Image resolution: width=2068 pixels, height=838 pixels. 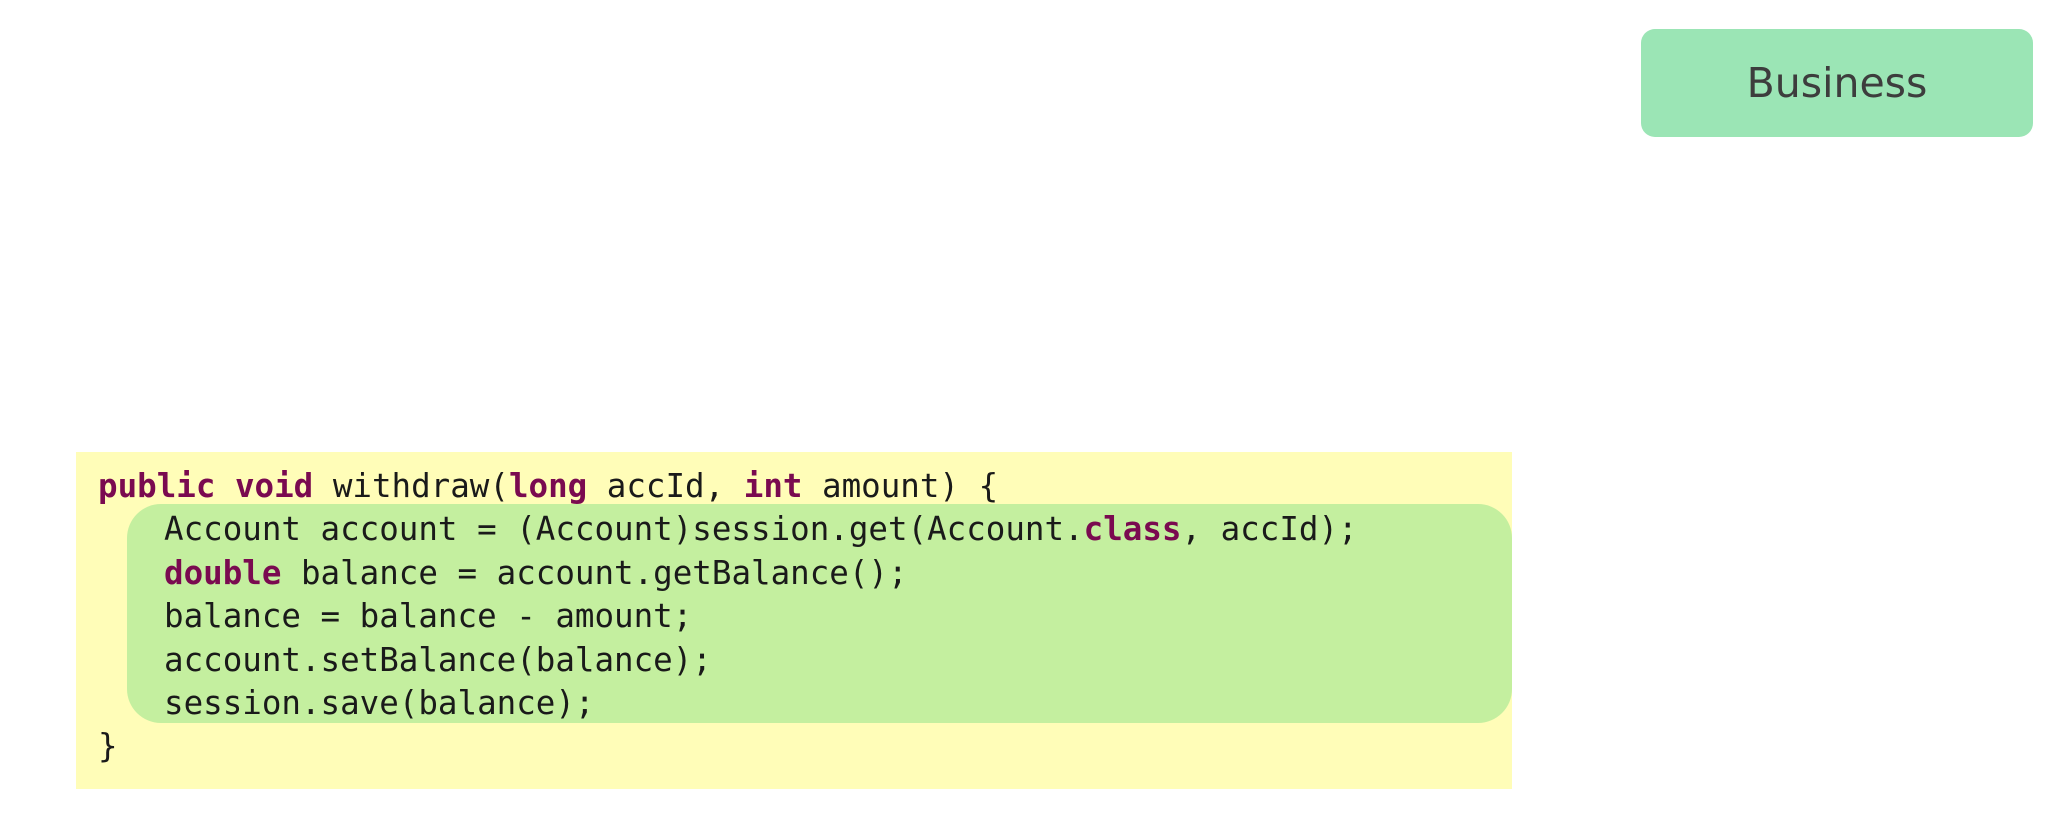 I want to click on business-label-badge: Business, so click(x=1837, y=83).